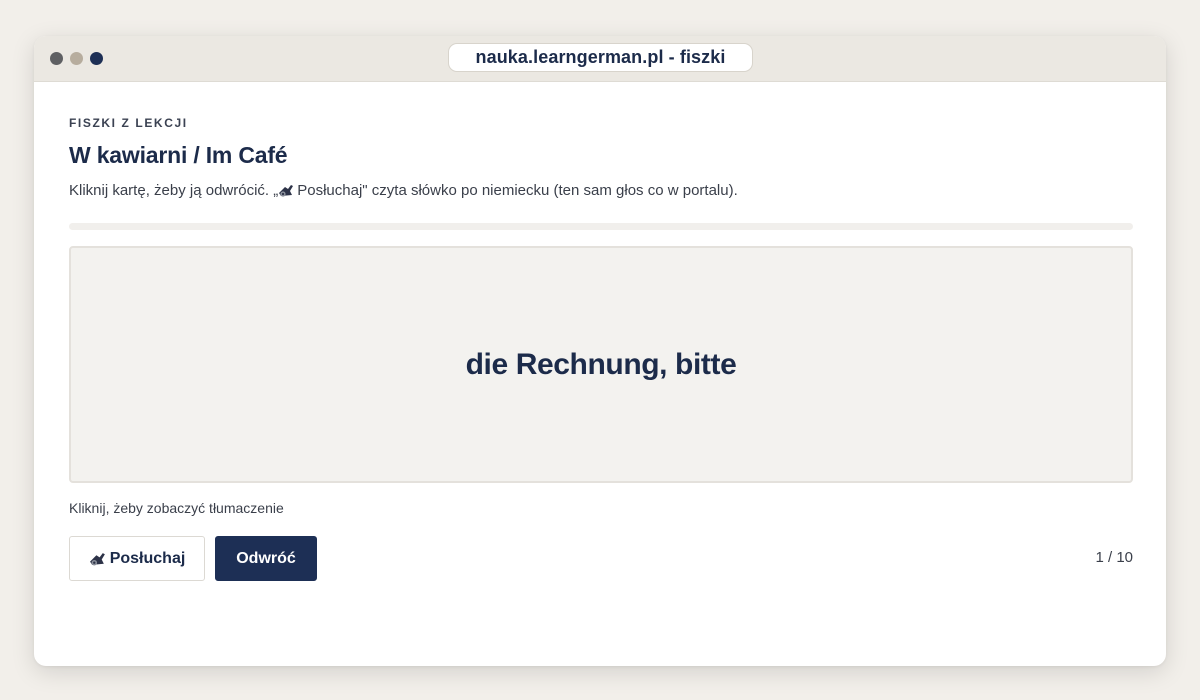 This screenshot has height=700, width=1200. Describe the element at coordinates (128, 123) in the screenshot. I see `section-eyebrow: FISZKI Z LEKCJI` at that location.